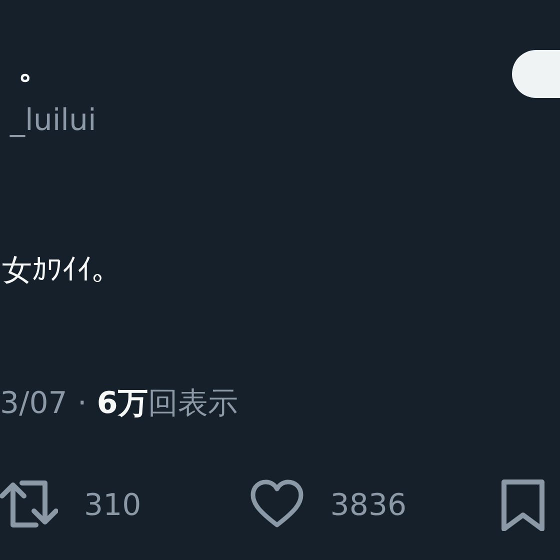 This screenshot has height=560, width=560. What do you see at coordinates (522, 505) in the screenshot?
I see `bookmark-icon` at bounding box center [522, 505].